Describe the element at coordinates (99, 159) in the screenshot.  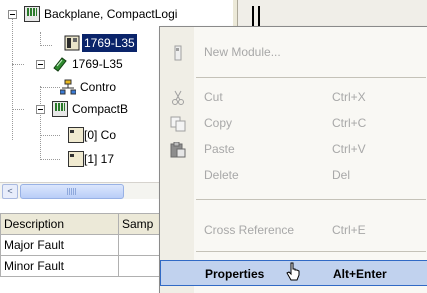
I see `tree-item-label: [1] 17` at that location.